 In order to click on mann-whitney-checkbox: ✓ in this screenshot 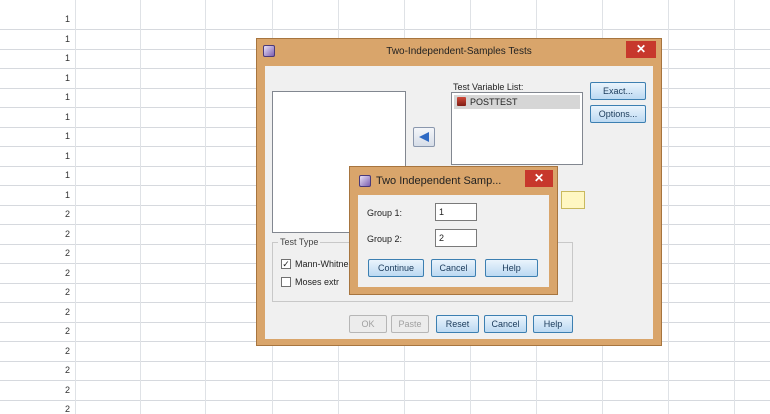, I will do `click(286, 264)`.